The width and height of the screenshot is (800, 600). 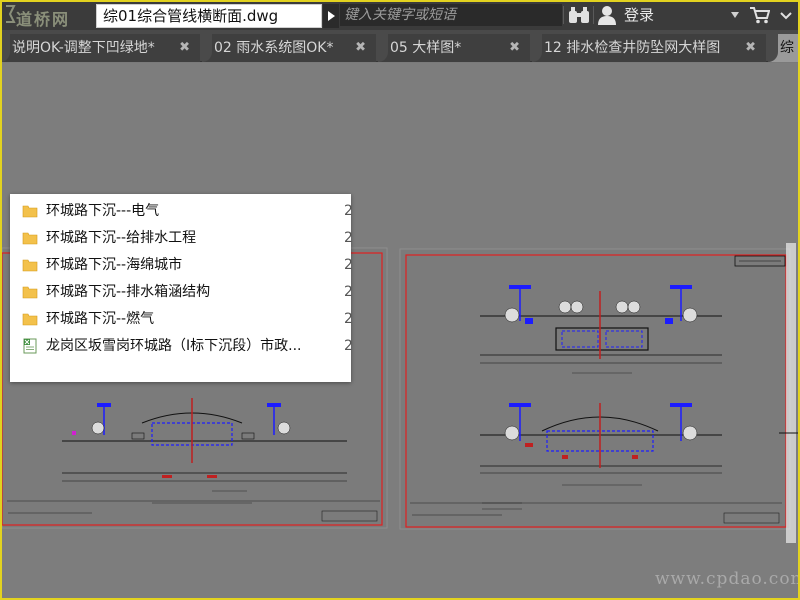 I want to click on app-logo: 道桥网, so click(x=49, y=15).